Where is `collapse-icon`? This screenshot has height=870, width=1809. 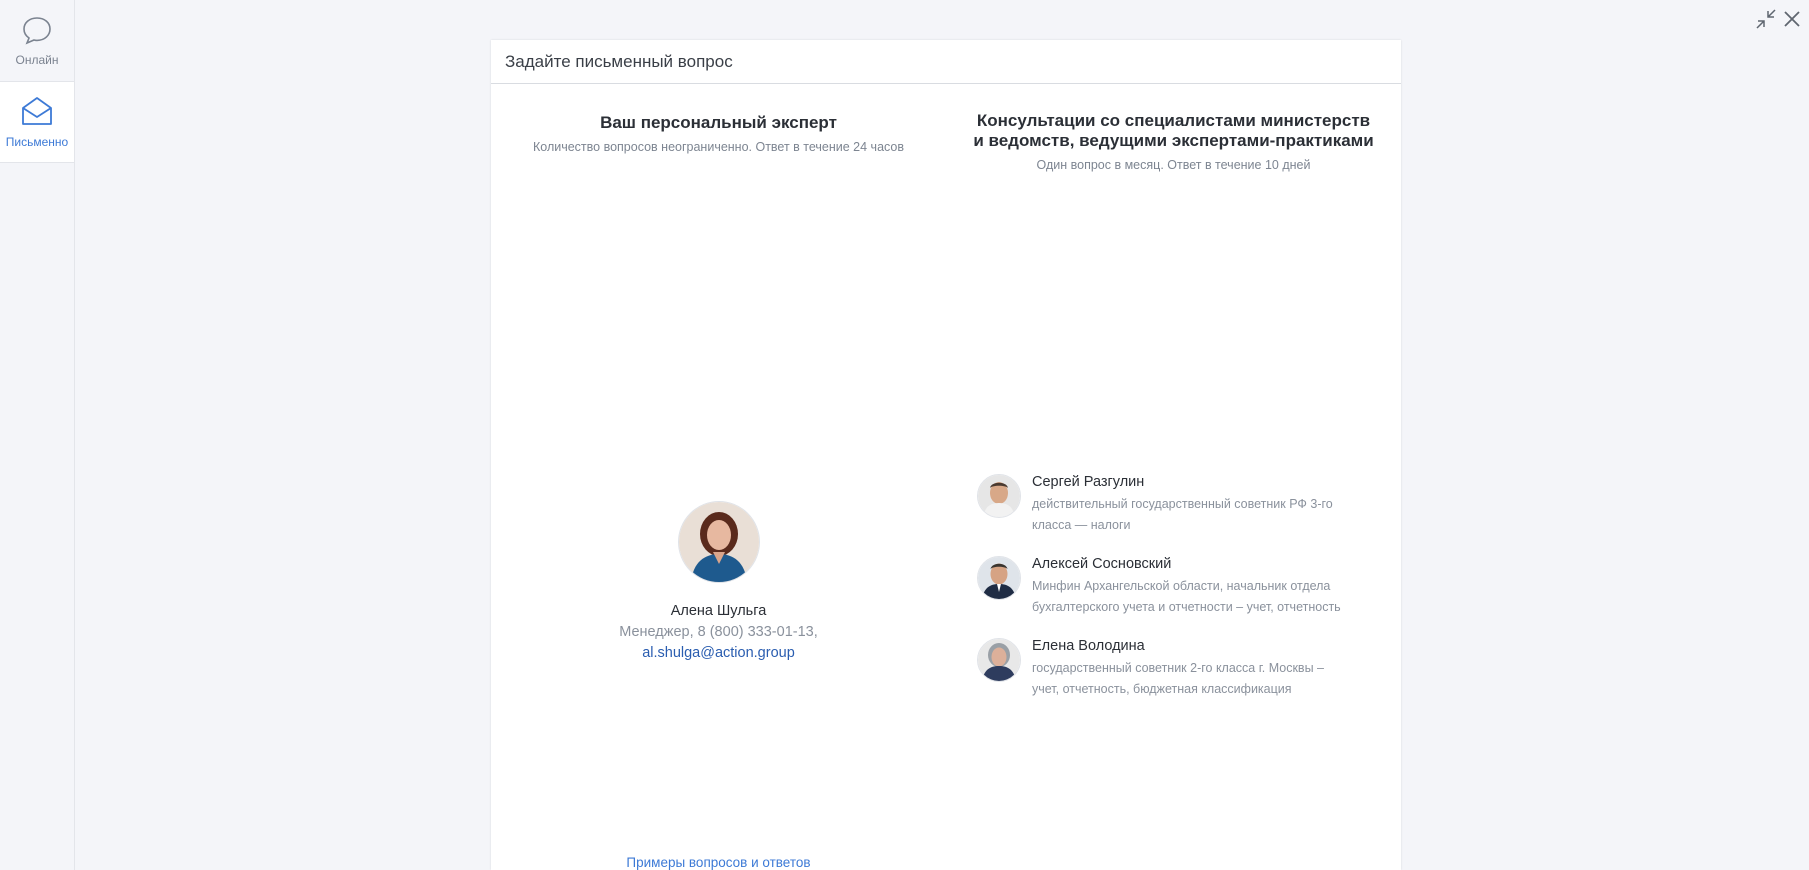
collapse-icon is located at coordinates (1766, 19).